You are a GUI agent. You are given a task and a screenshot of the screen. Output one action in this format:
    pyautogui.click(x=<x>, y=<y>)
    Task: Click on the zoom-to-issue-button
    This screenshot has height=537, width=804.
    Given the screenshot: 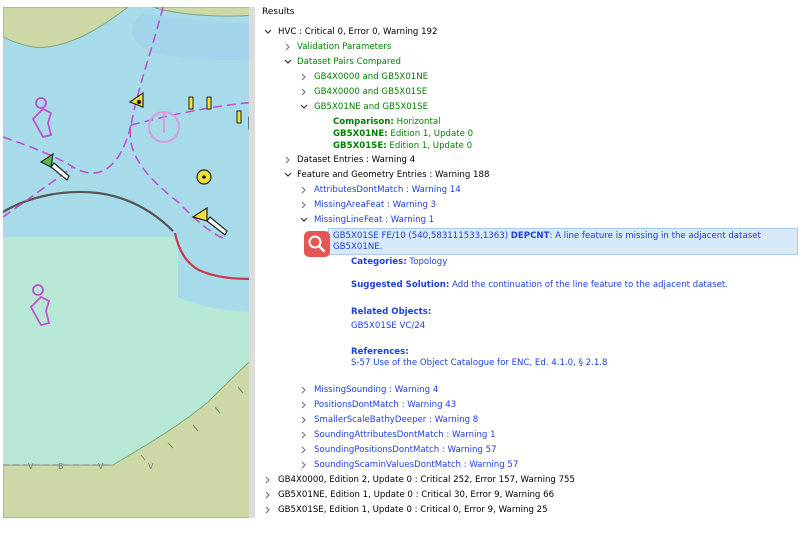 What is the action you would take?
    pyautogui.click(x=317, y=244)
    